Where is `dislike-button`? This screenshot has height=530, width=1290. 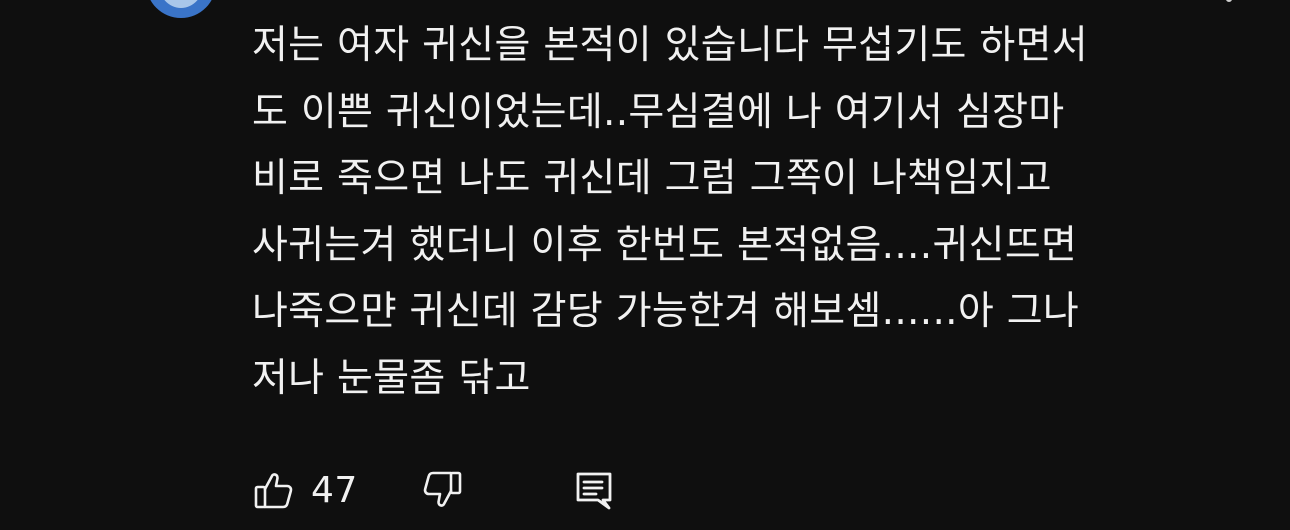 dislike-button is located at coordinates (442, 490).